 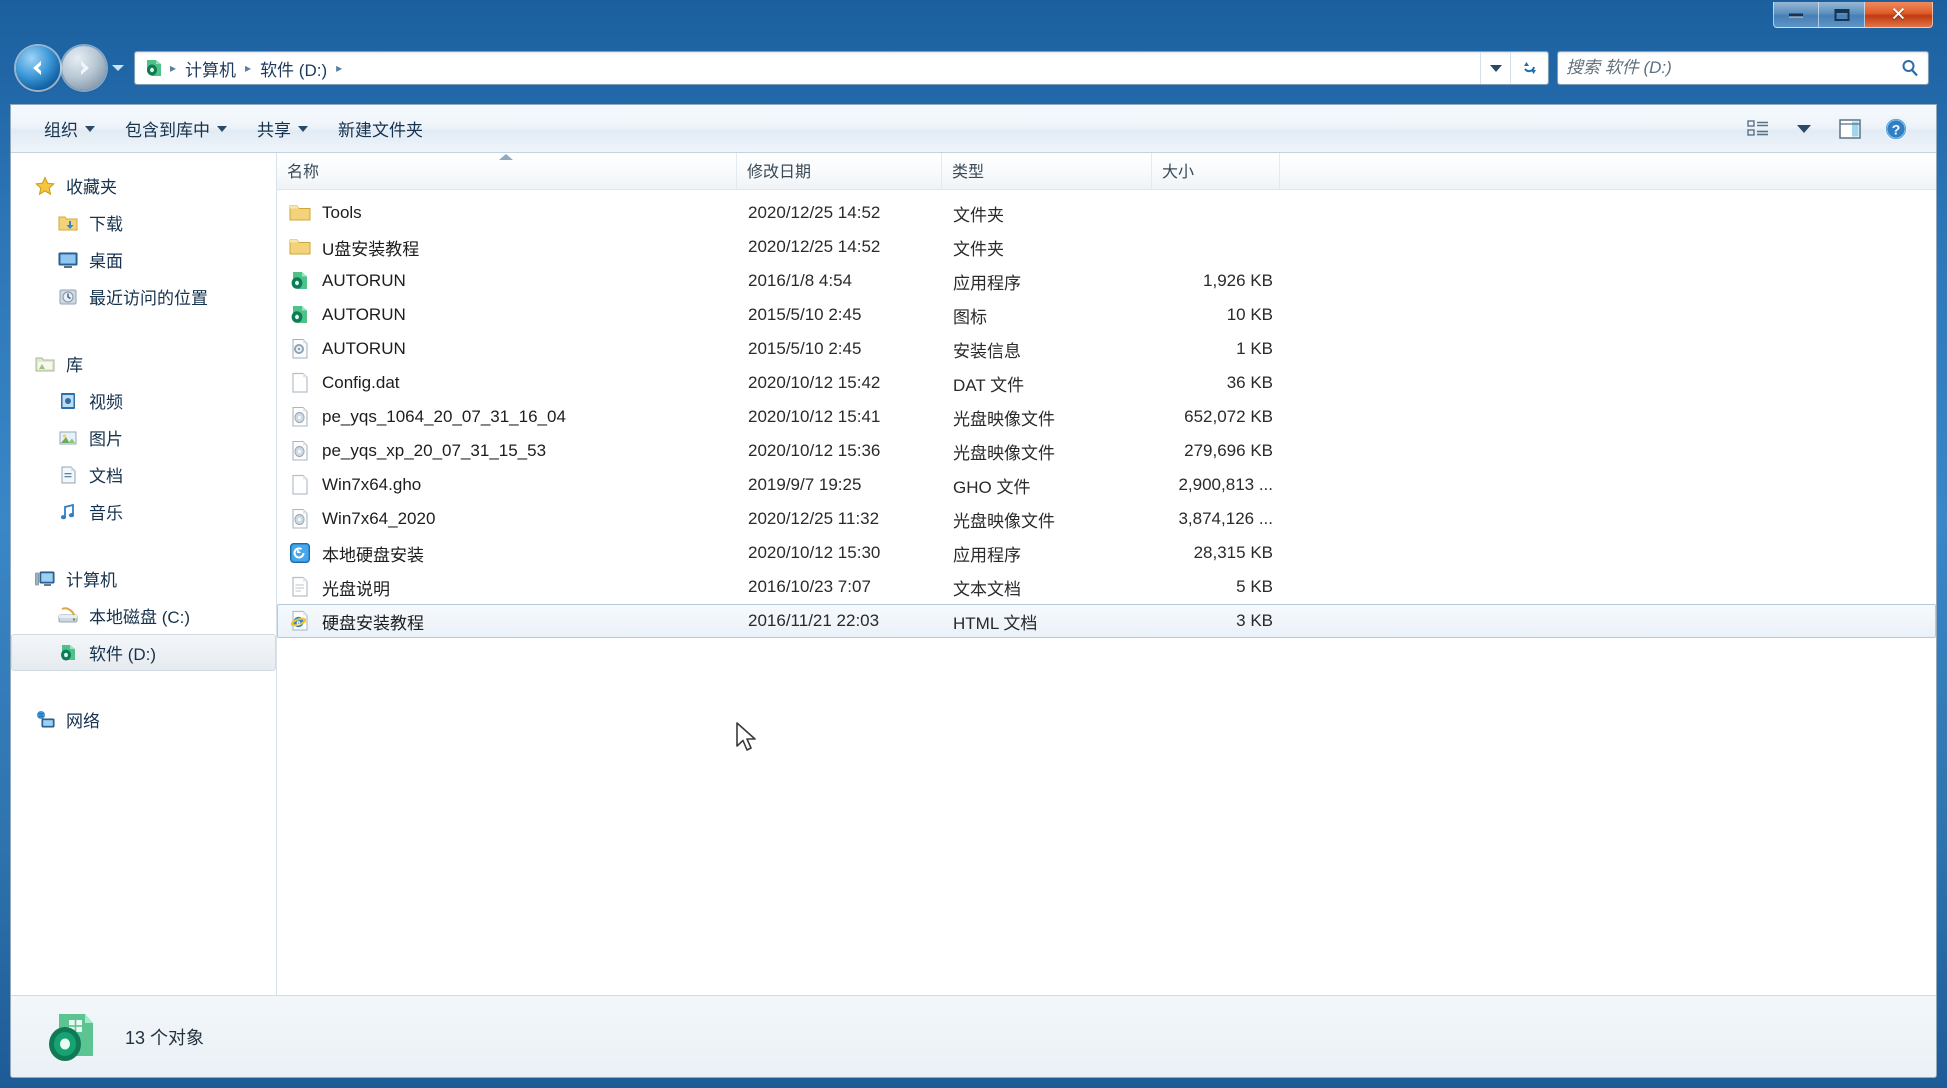 What do you see at coordinates (1254, 586) in the screenshot?
I see `file-size-cell: 5 KB` at bounding box center [1254, 586].